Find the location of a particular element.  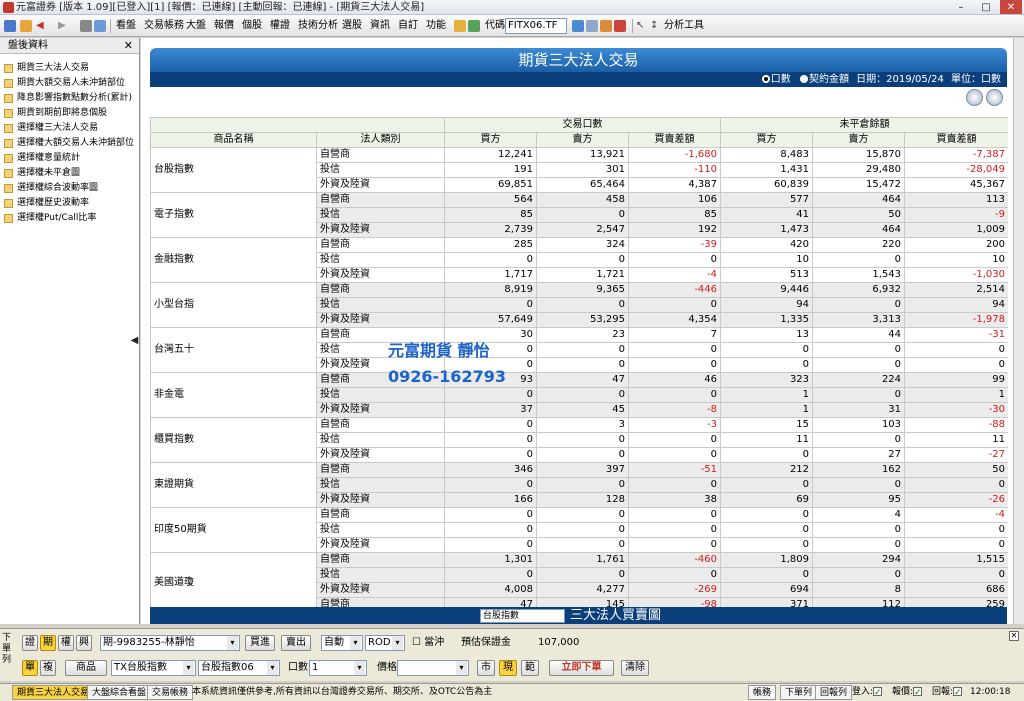

report-bar-toggle: 回報列 is located at coordinates (834, 692).